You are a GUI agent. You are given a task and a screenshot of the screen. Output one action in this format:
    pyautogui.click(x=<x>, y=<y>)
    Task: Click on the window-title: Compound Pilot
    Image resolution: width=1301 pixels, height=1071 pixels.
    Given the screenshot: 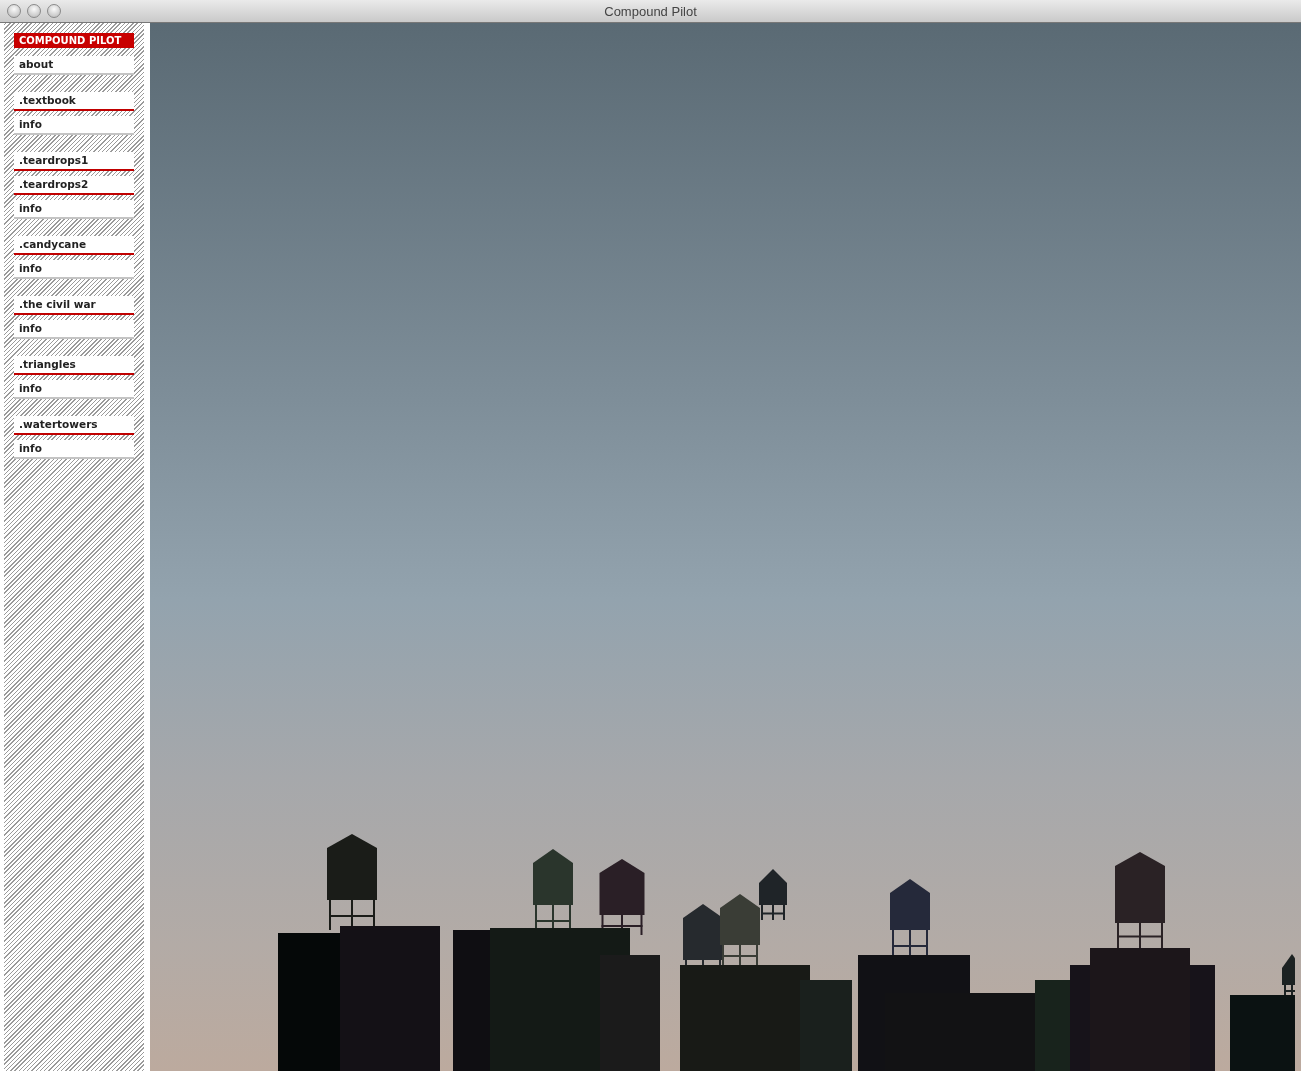 What is the action you would take?
    pyautogui.click(x=650, y=11)
    